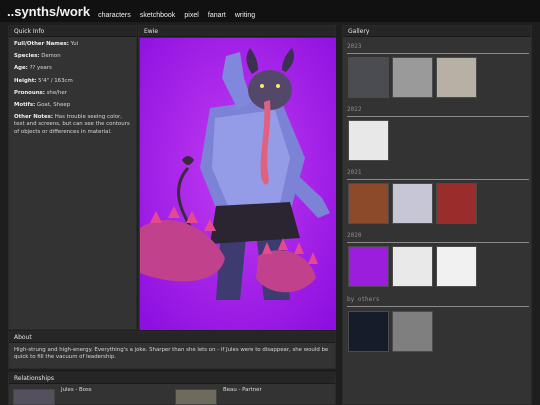  What do you see at coordinates (48, 11) in the screenshot?
I see `site-logo: ..synths/work` at bounding box center [48, 11].